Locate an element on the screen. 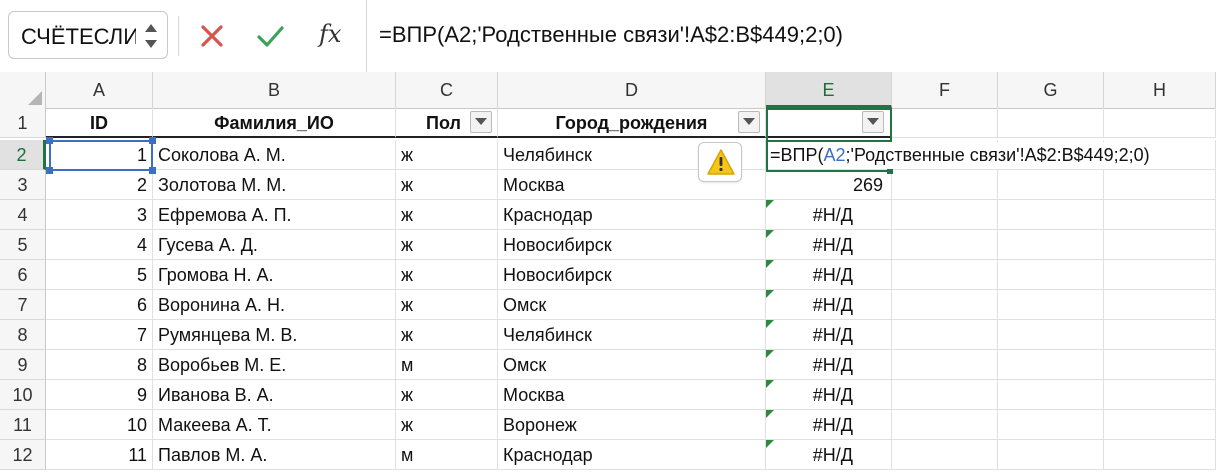 This screenshot has width=1216, height=476. cell-e: 269 is located at coordinates (829, 185).